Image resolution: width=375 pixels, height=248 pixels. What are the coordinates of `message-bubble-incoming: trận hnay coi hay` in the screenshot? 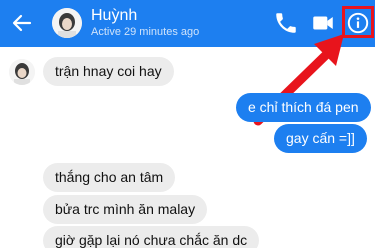 It's located at (108, 71).